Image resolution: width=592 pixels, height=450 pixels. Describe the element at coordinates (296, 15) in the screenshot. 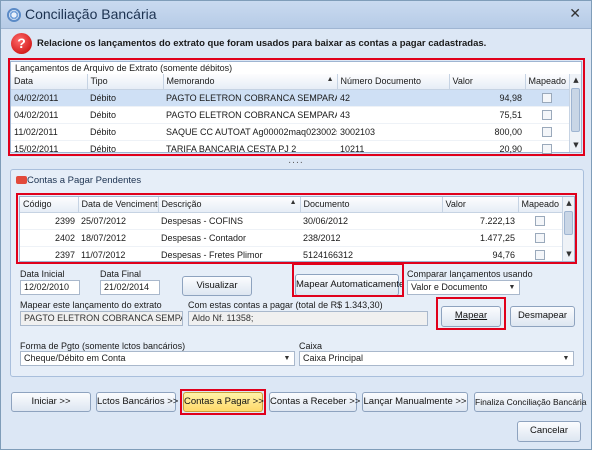

I see `title-bar: Conciliação Bancária ✕` at that location.